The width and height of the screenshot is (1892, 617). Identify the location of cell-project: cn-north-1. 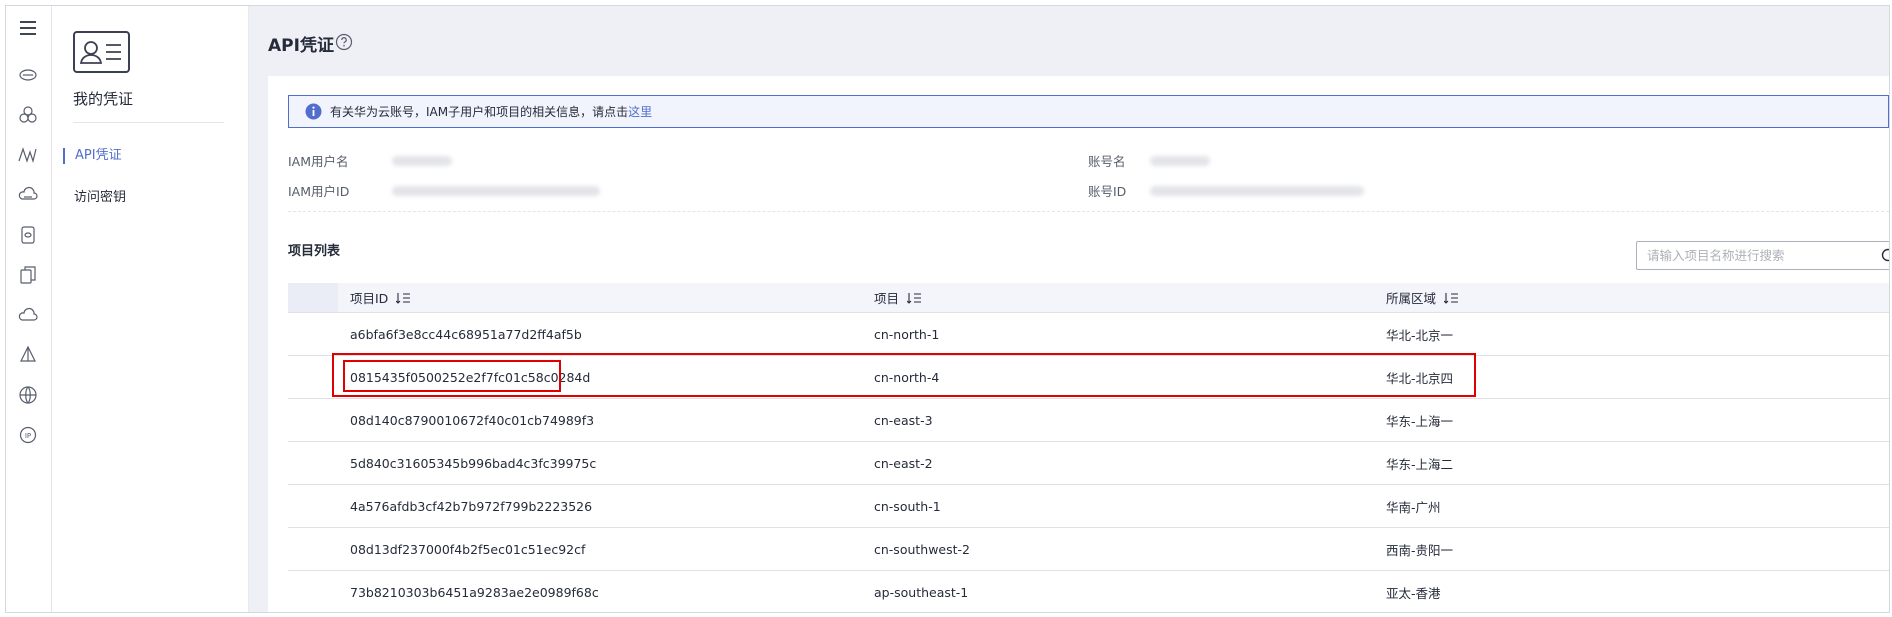
(907, 334).